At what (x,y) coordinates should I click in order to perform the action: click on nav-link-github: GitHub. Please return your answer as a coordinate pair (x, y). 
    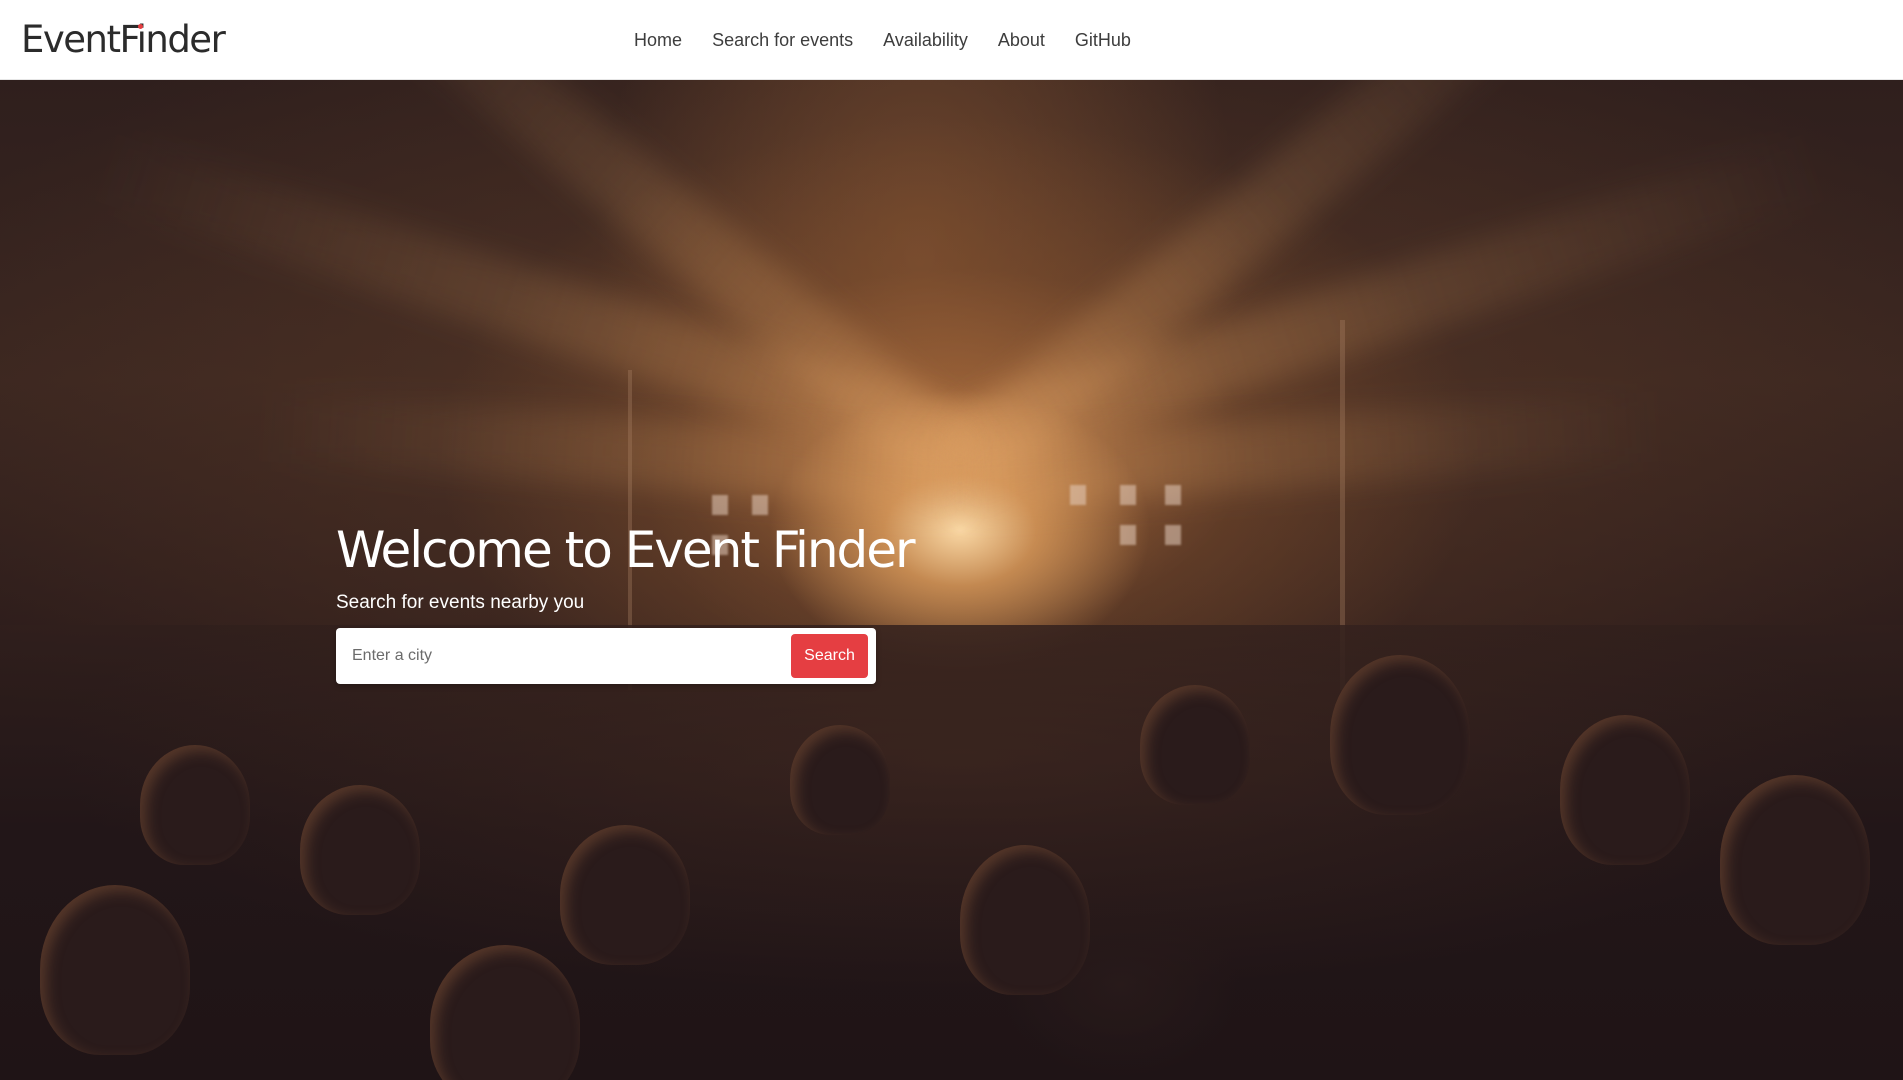
    Looking at the image, I should click on (1103, 40).